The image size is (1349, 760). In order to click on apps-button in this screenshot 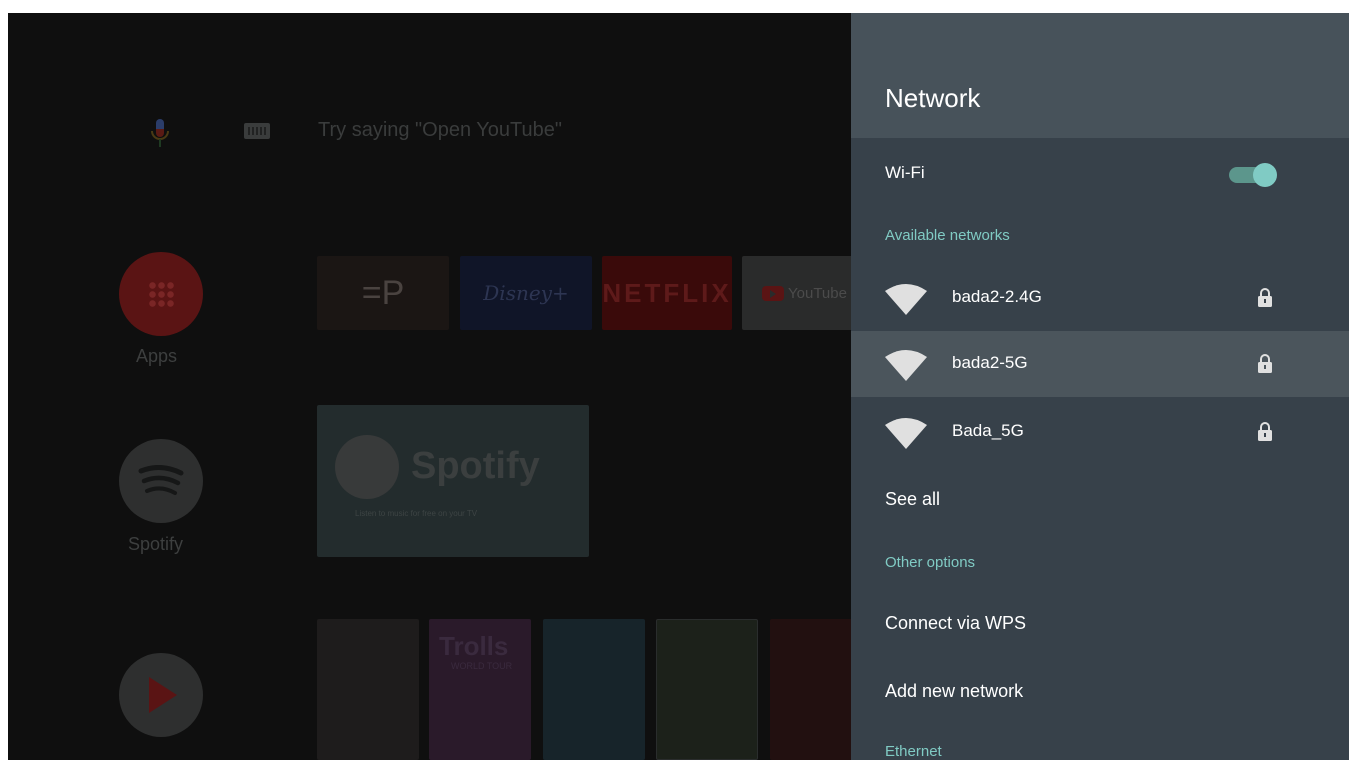, I will do `click(161, 294)`.